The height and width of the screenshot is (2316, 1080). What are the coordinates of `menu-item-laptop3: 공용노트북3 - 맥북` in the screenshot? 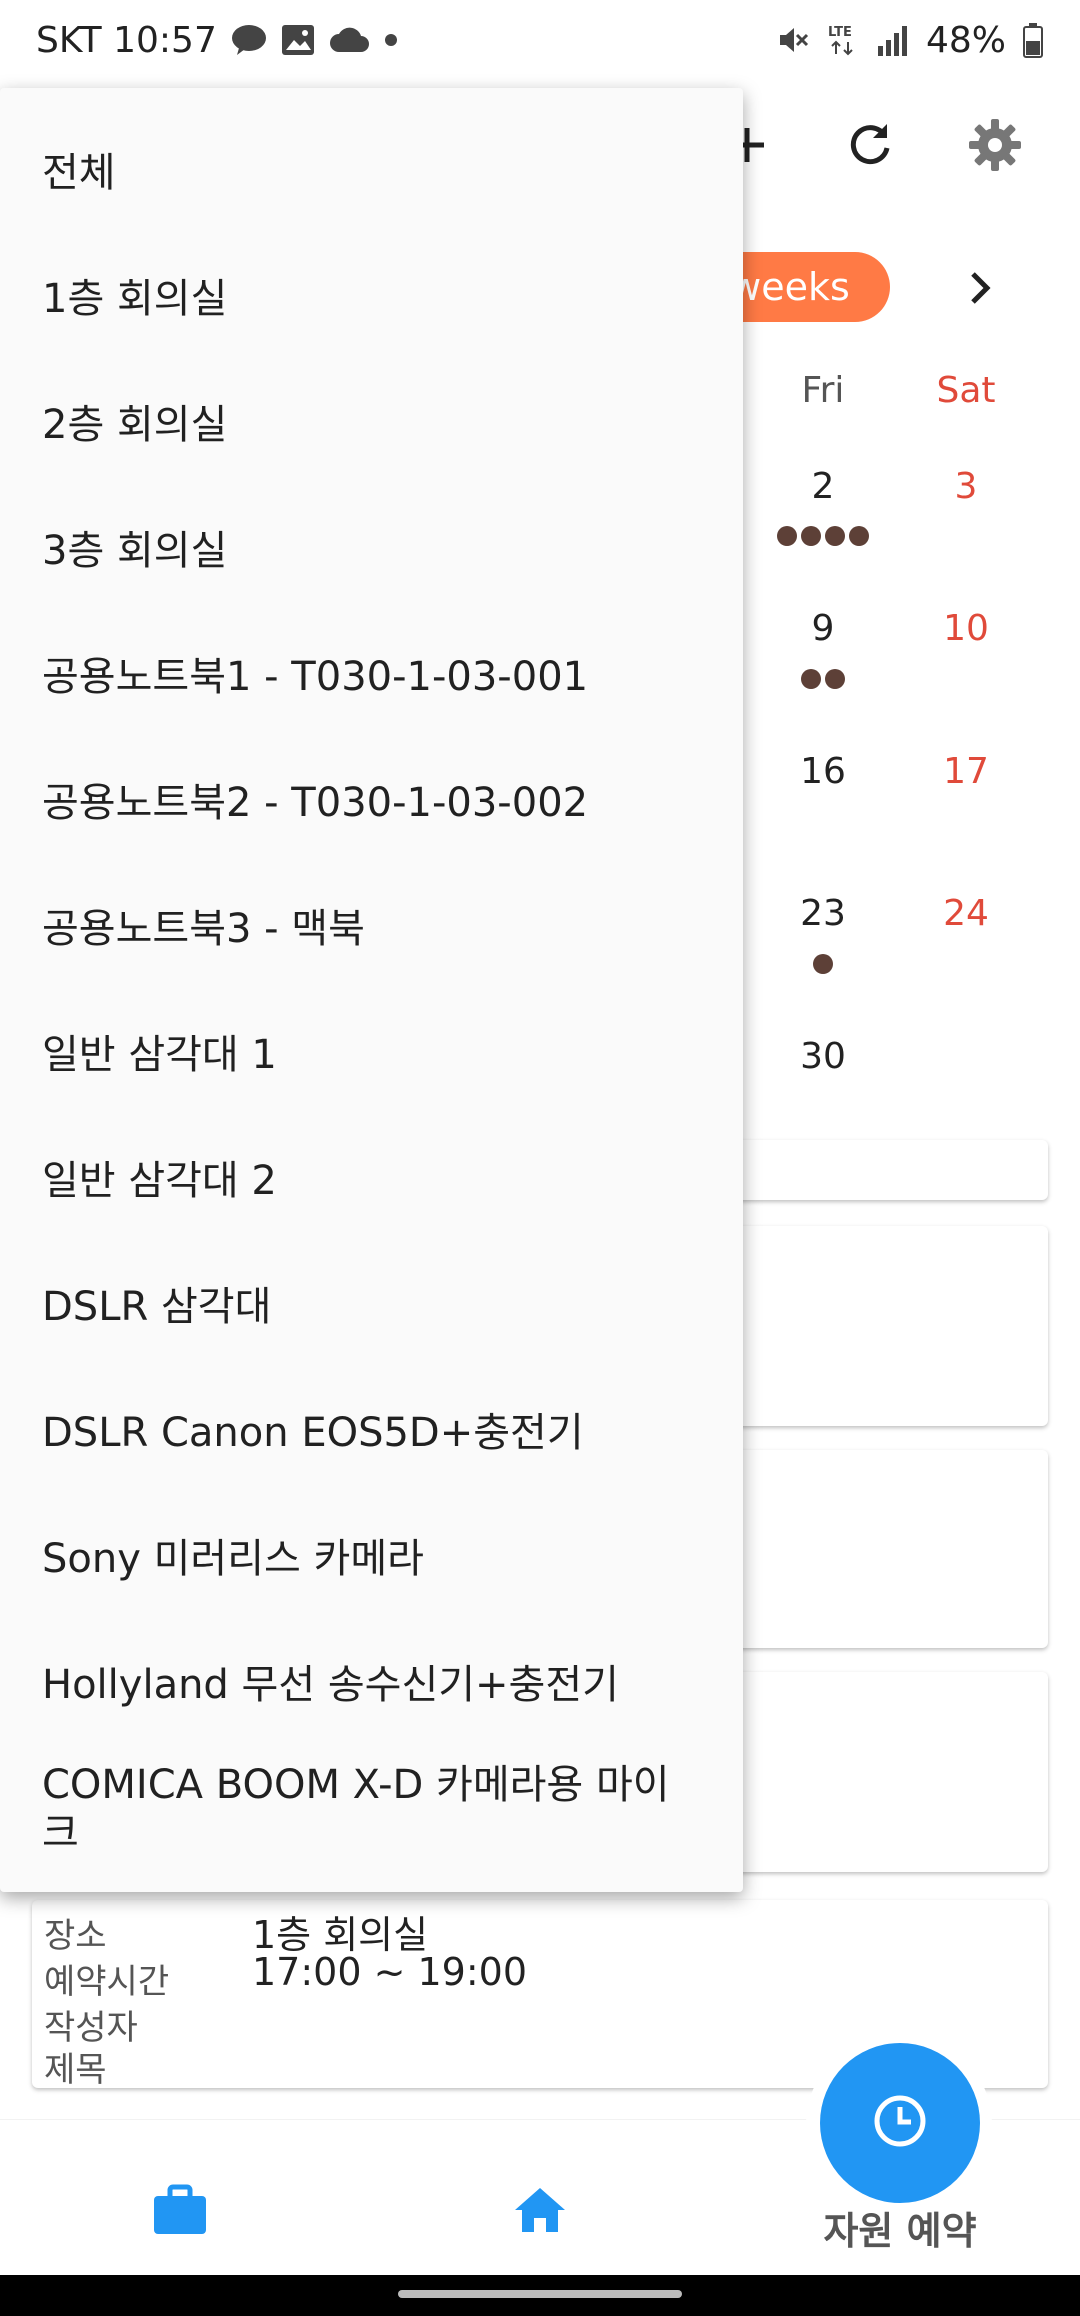 It's located at (371, 929).